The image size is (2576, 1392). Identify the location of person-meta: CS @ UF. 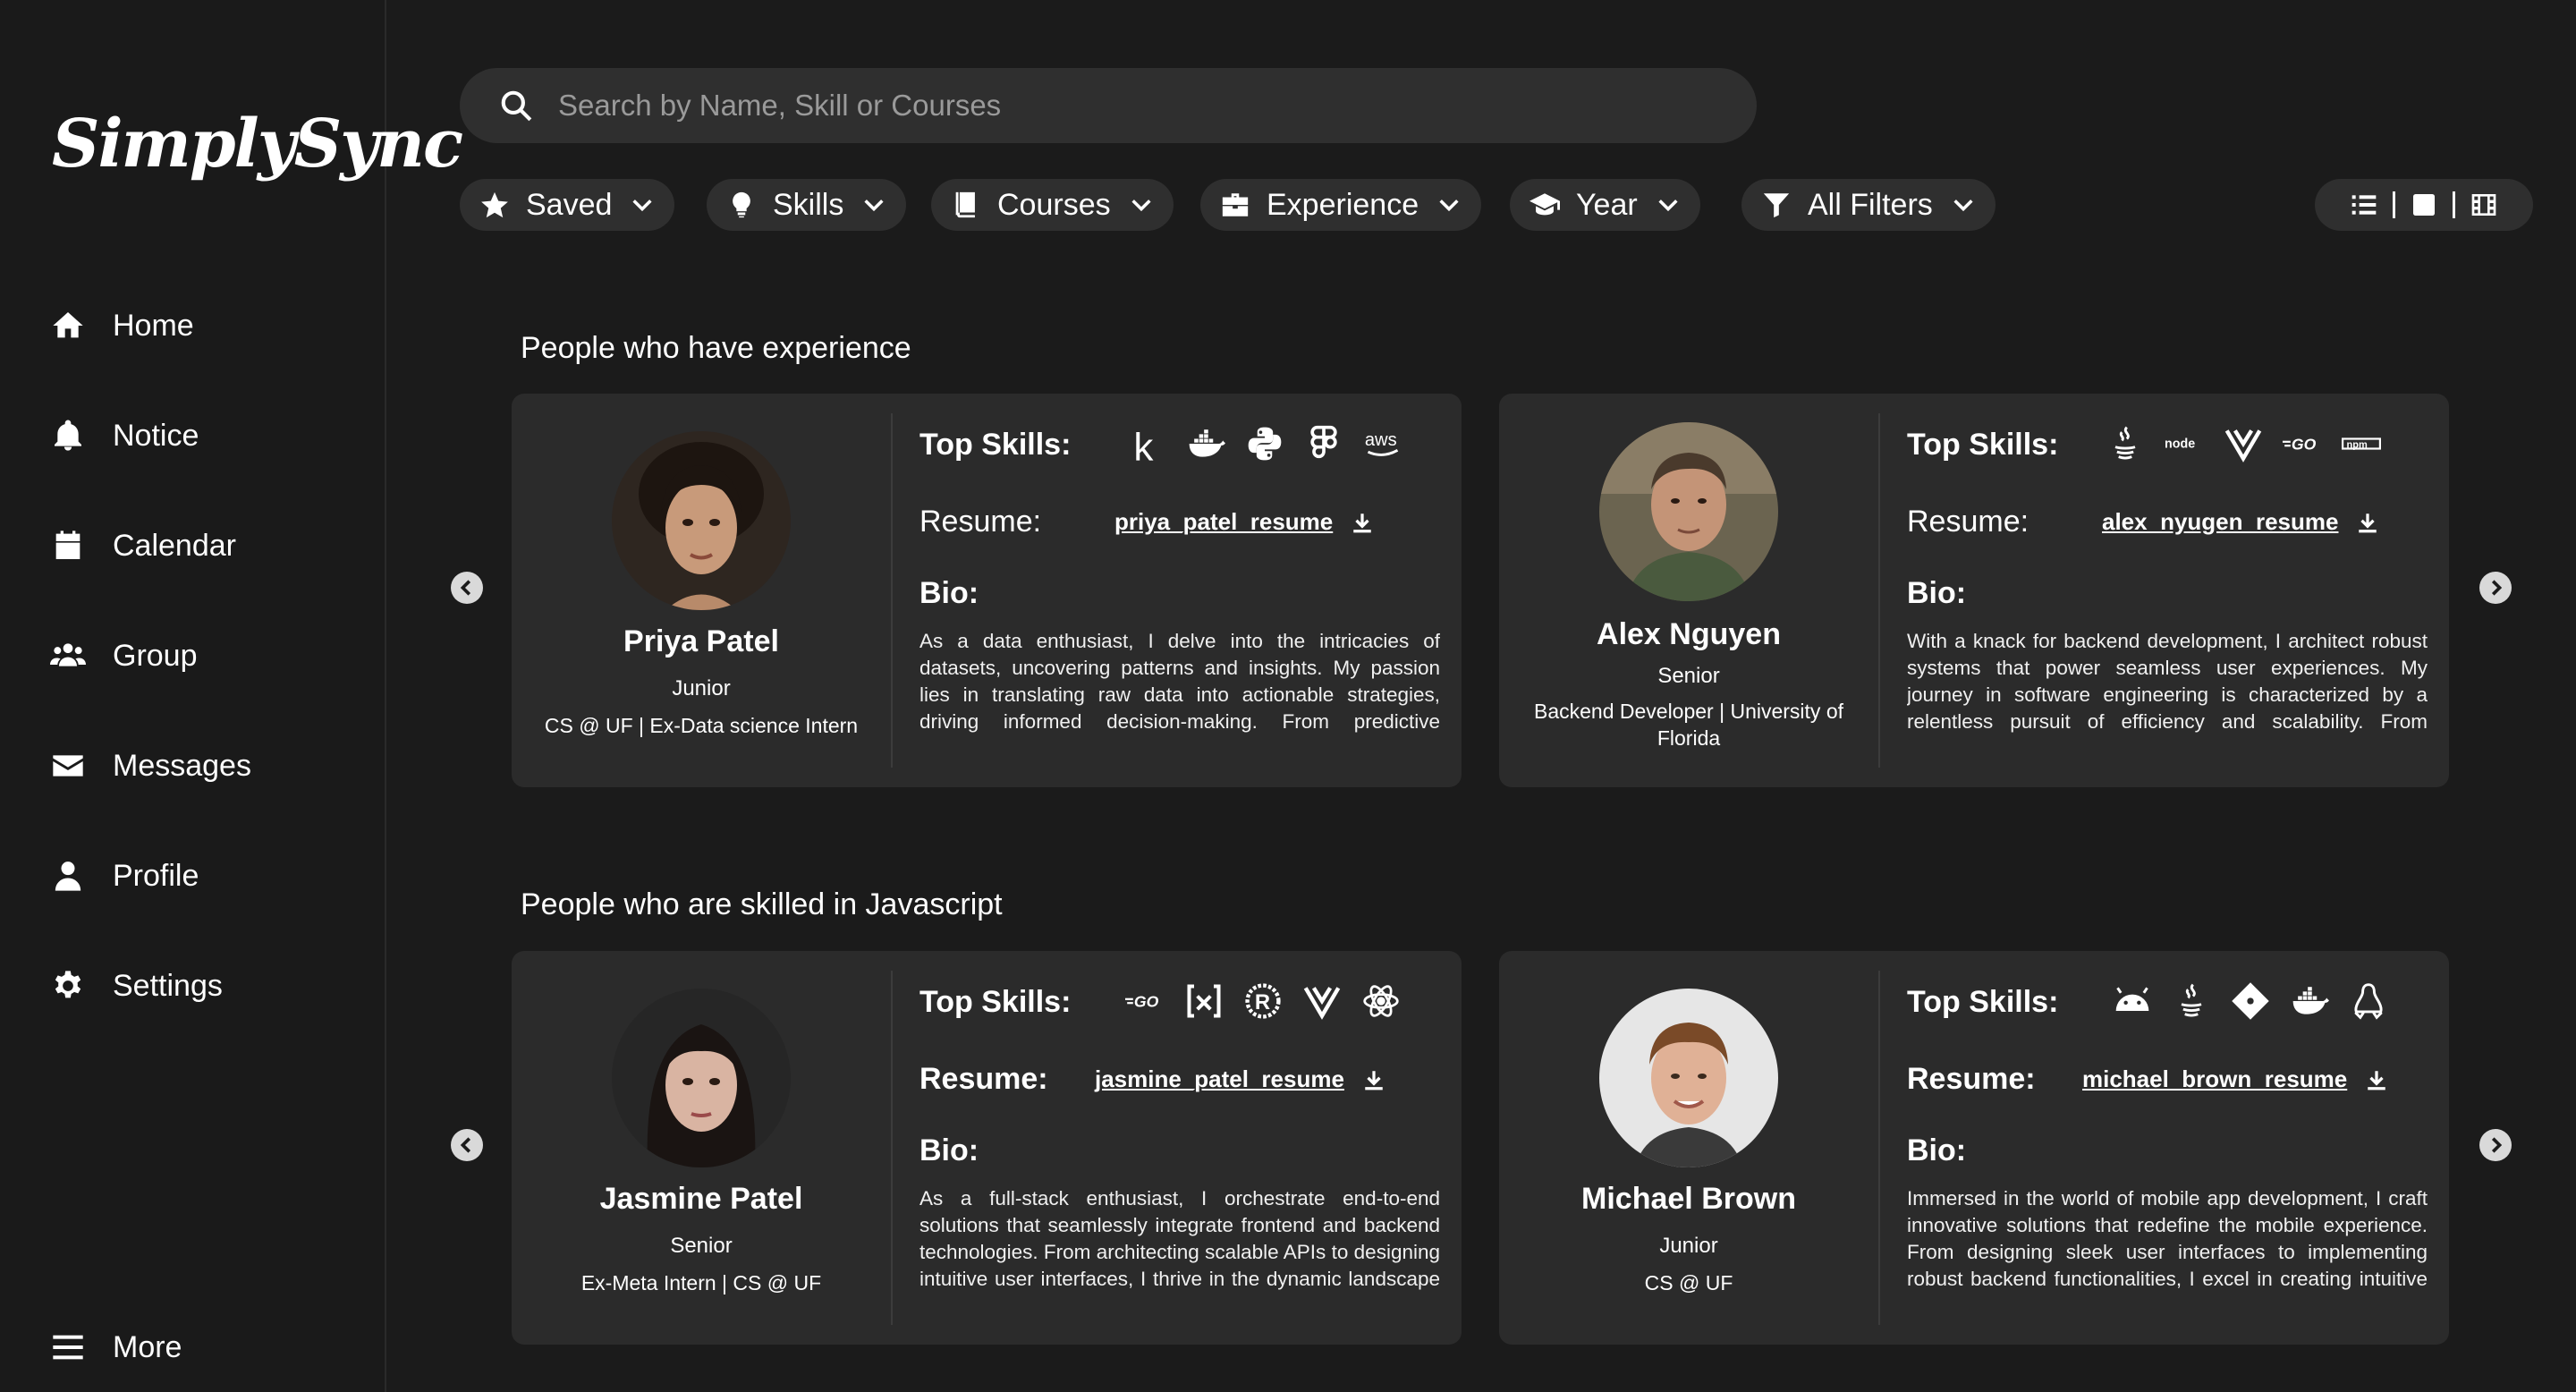
(1688, 1282).